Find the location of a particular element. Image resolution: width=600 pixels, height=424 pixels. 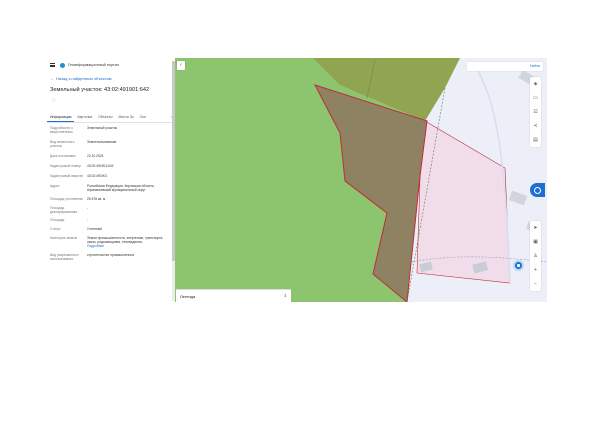

map-search-box: Найти is located at coordinates (505, 66).